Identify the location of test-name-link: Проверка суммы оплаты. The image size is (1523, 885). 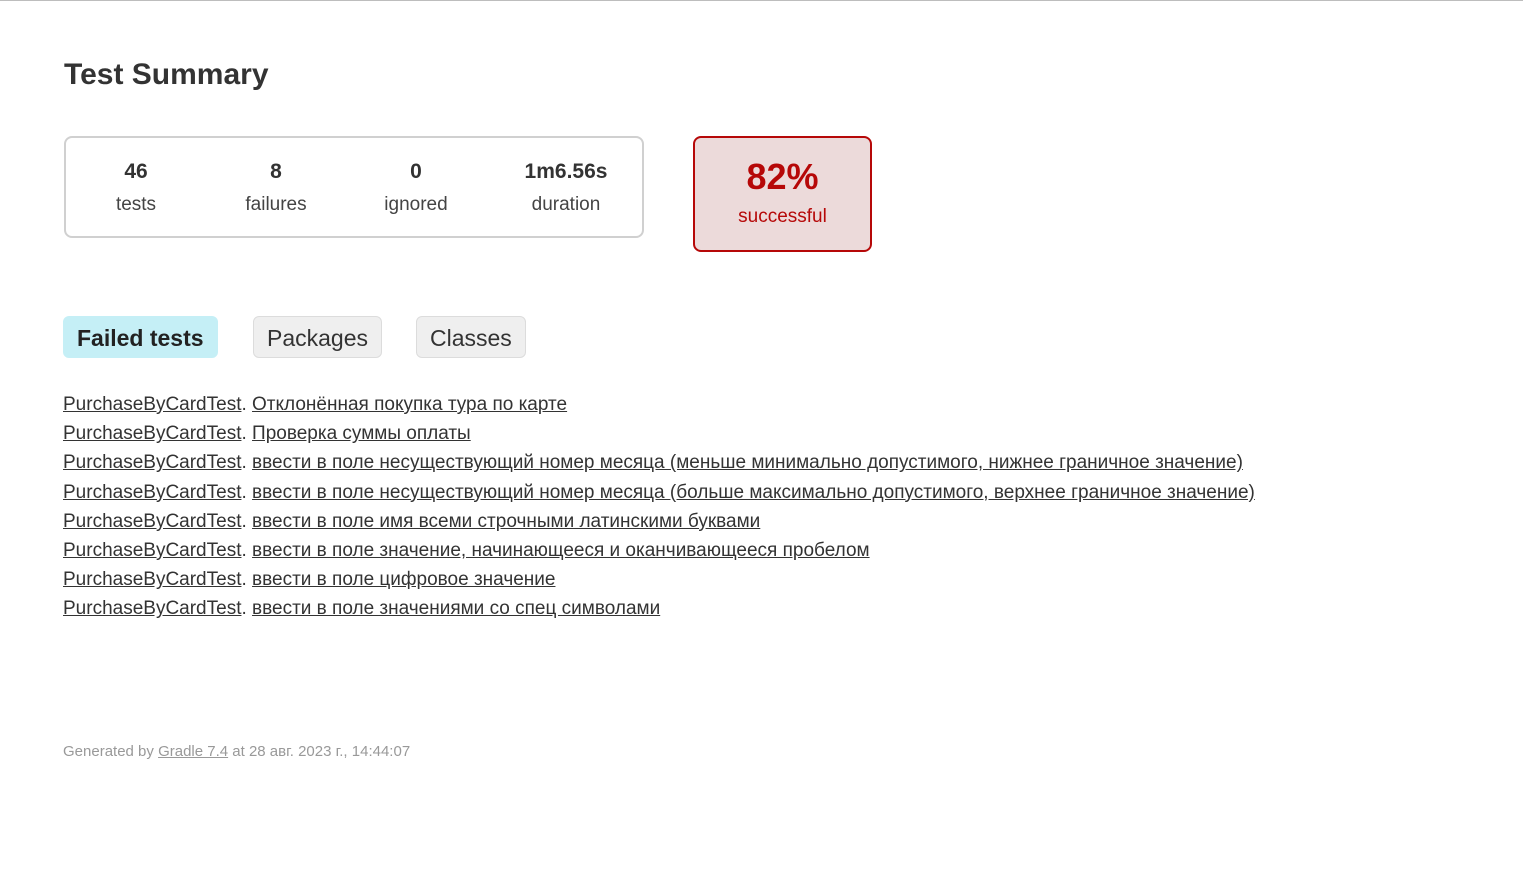
(361, 433).